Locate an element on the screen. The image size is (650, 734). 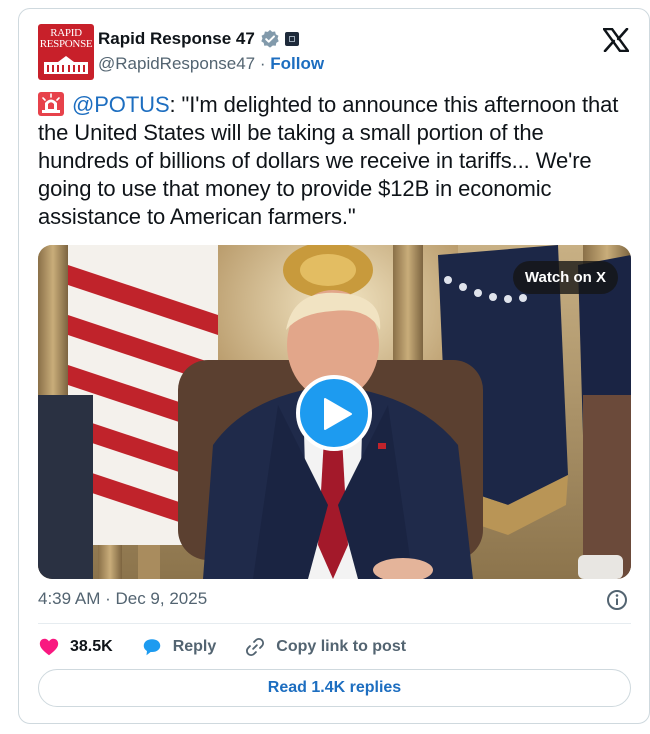
like-count: 38.5K is located at coordinates (91, 646).